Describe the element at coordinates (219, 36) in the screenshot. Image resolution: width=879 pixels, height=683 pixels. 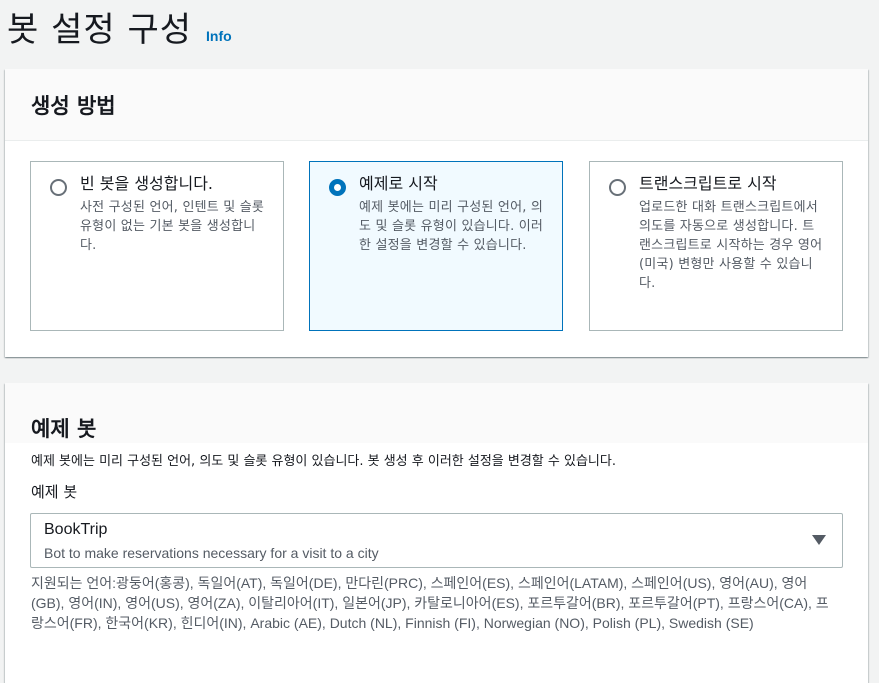
I see `info-link: Info` at that location.